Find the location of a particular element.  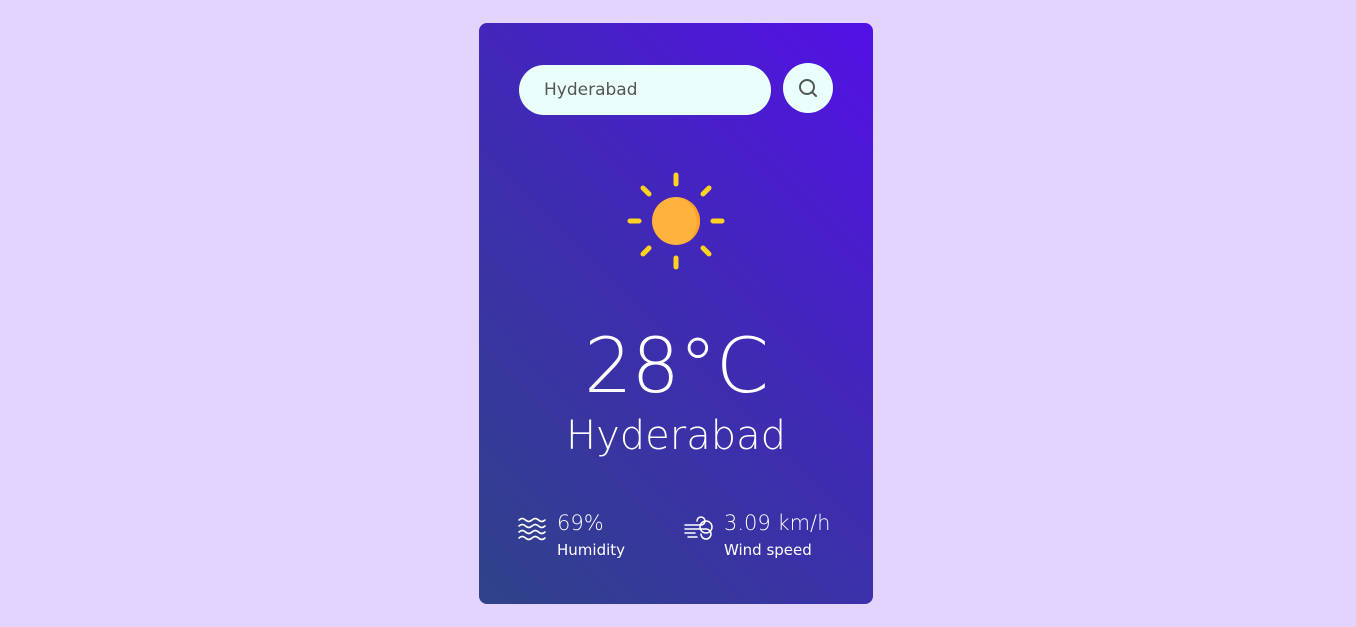

humidity-detail: 69% Humidity is located at coordinates (571, 536).